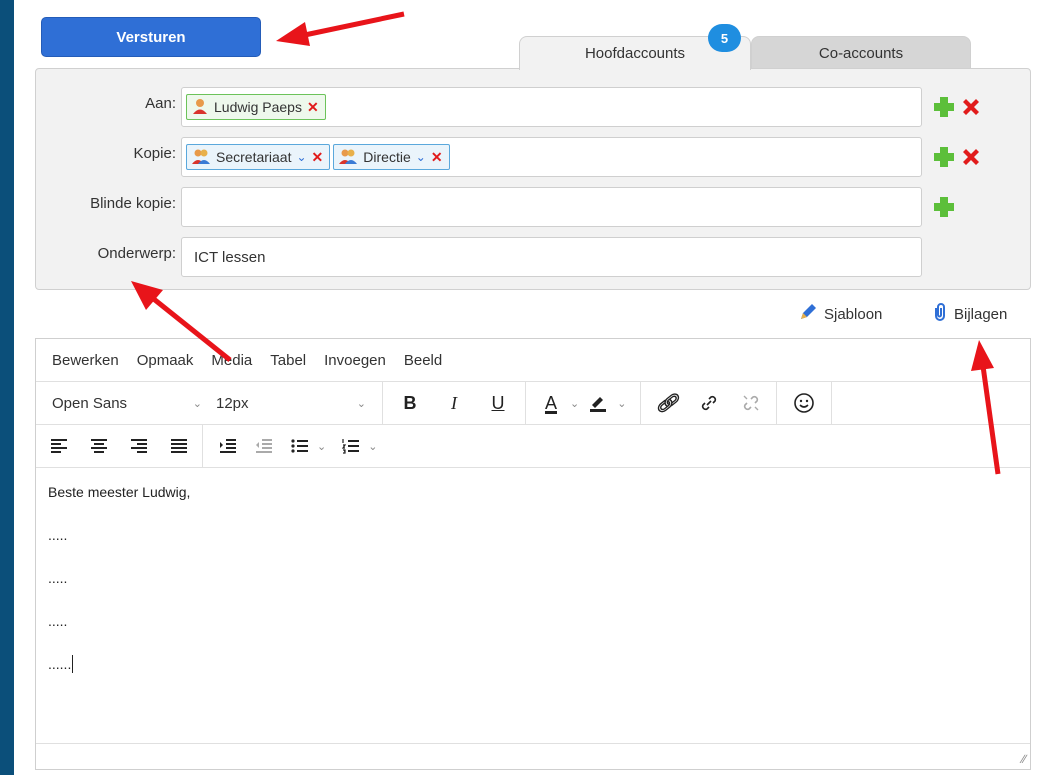  Describe the element at coordinates (209, 403) in the screenshot. I see `font-controls: Open Sans ⌄ 12px ⌄` at that location.